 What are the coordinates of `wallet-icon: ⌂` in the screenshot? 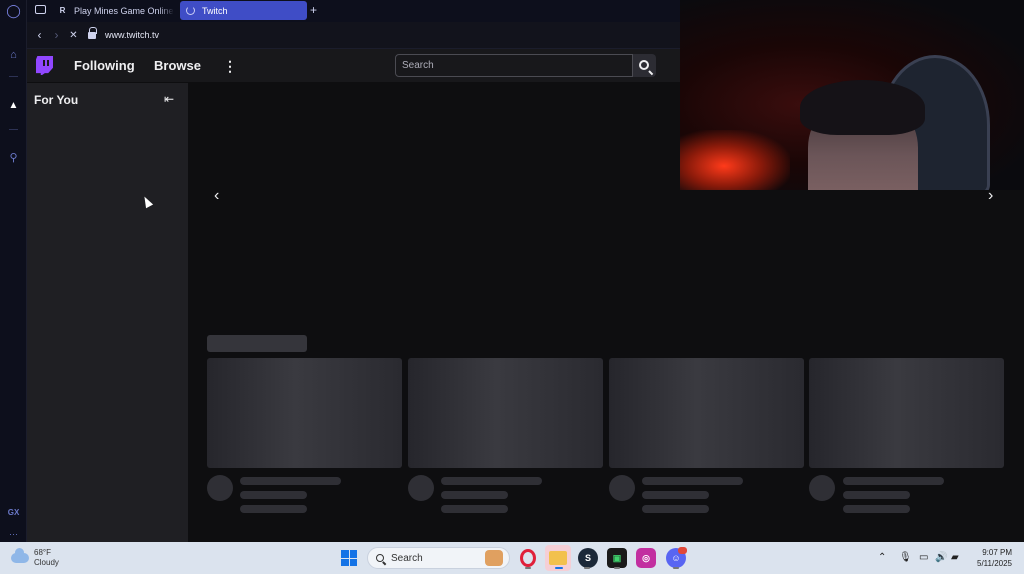 It's located at (13, 54).